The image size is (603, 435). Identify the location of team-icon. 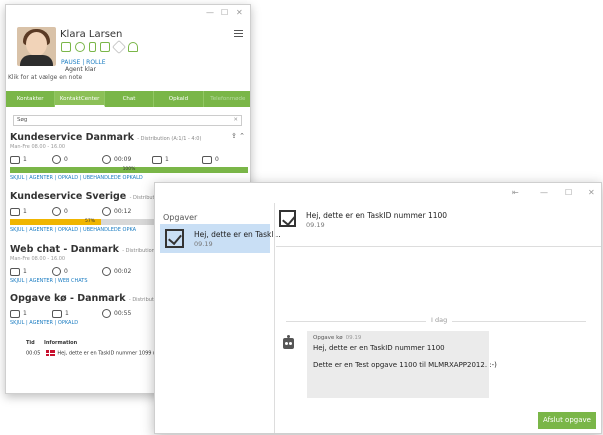
(133, 47).